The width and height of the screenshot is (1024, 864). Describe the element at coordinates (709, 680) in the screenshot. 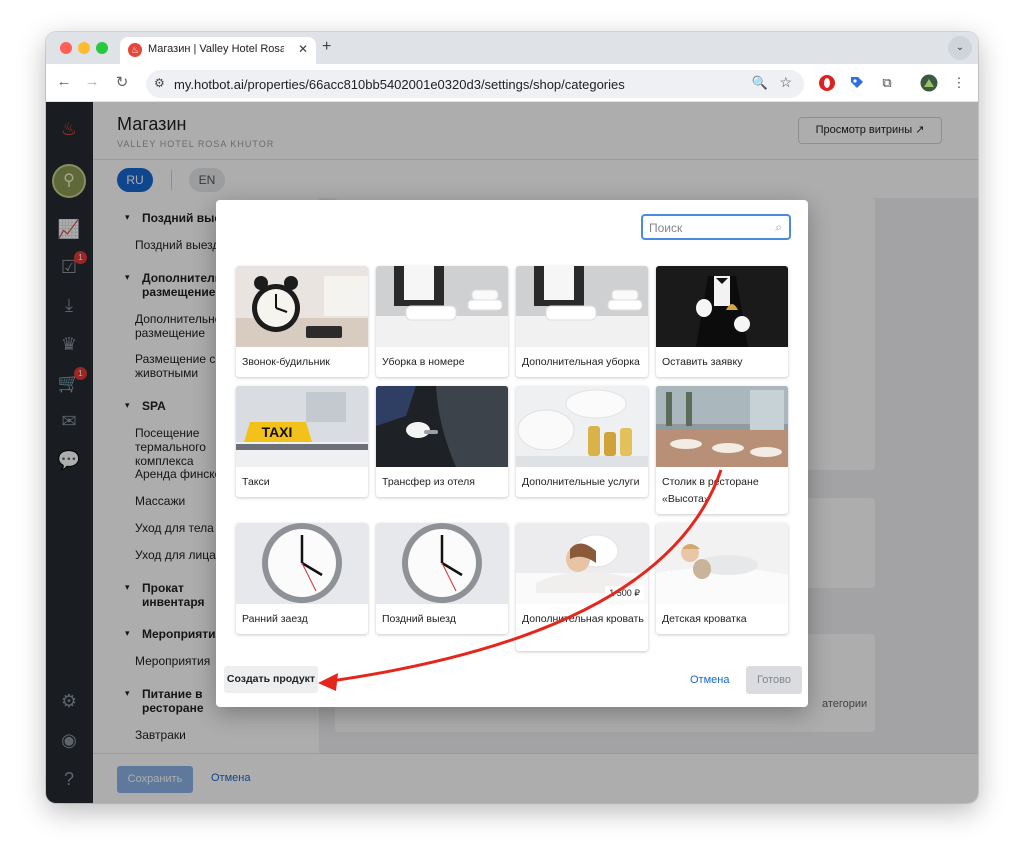

I see `dialog-cancel-button: Отмена` at that location.